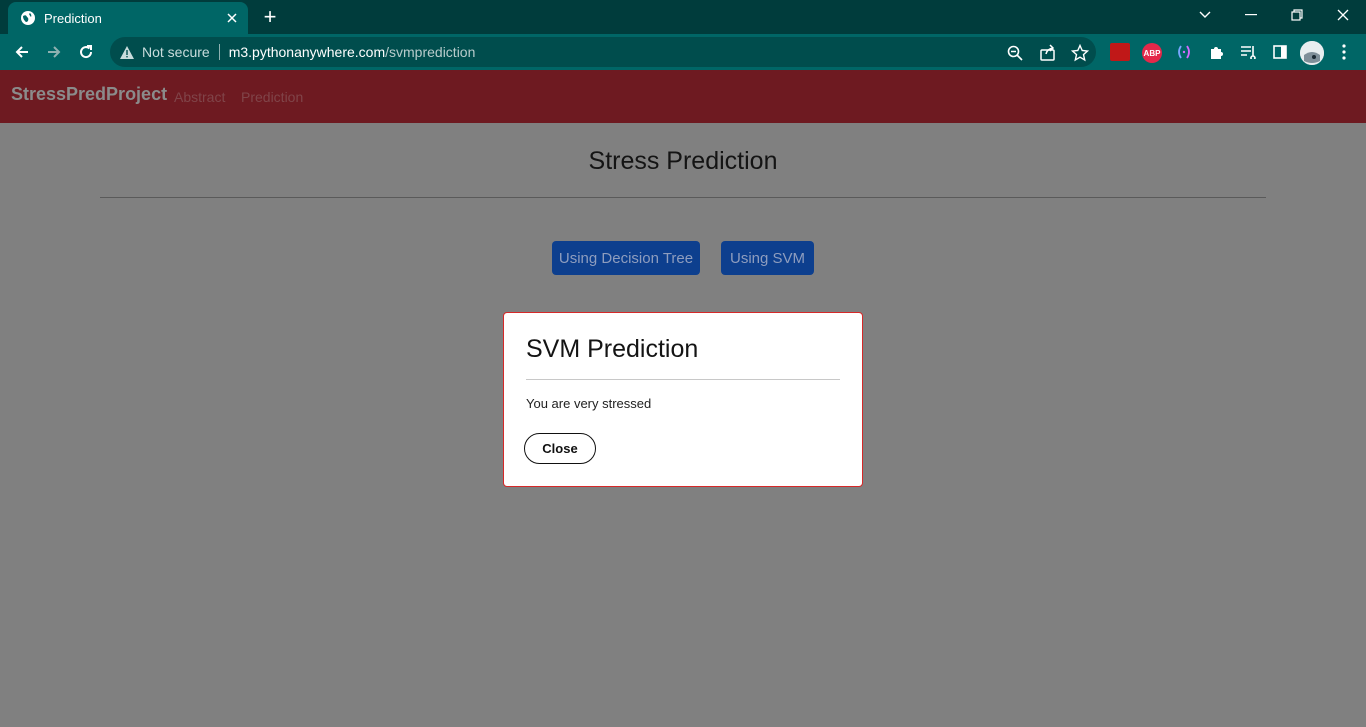 The image size is (1366, 727). Describe the element at coordinates (683, 17) in the screenshot. I see `browser-tab-strip: Prediction +` at that location.